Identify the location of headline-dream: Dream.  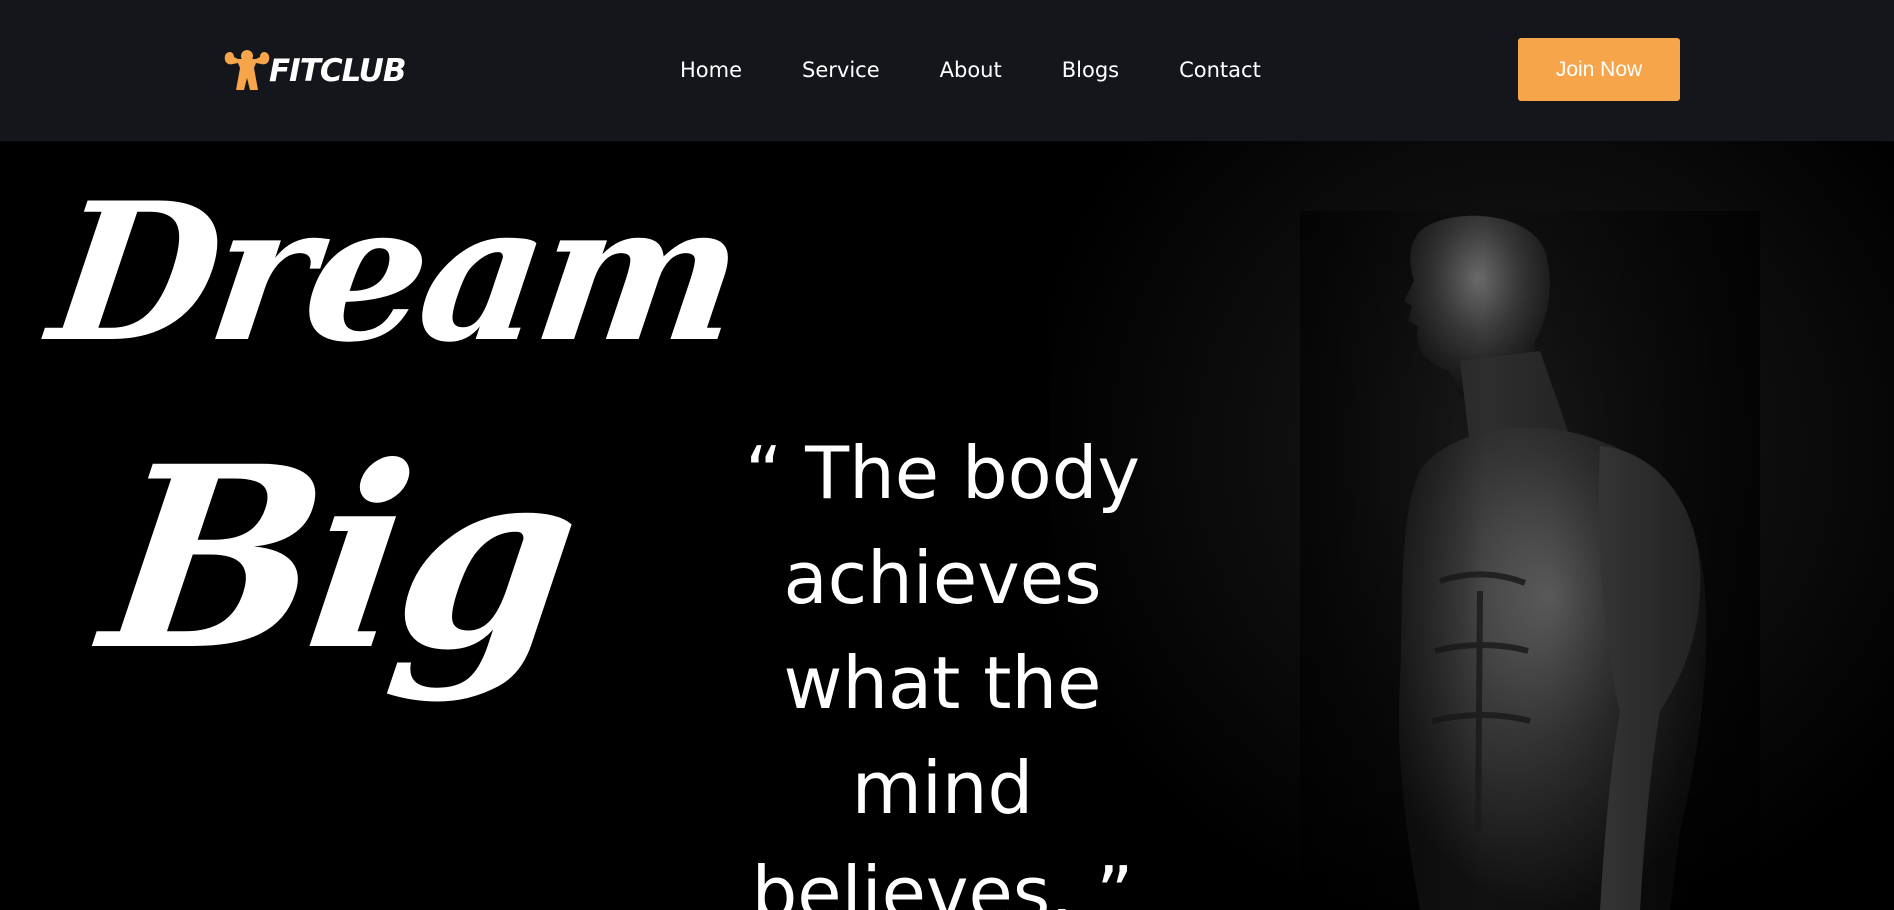
(395, 272).